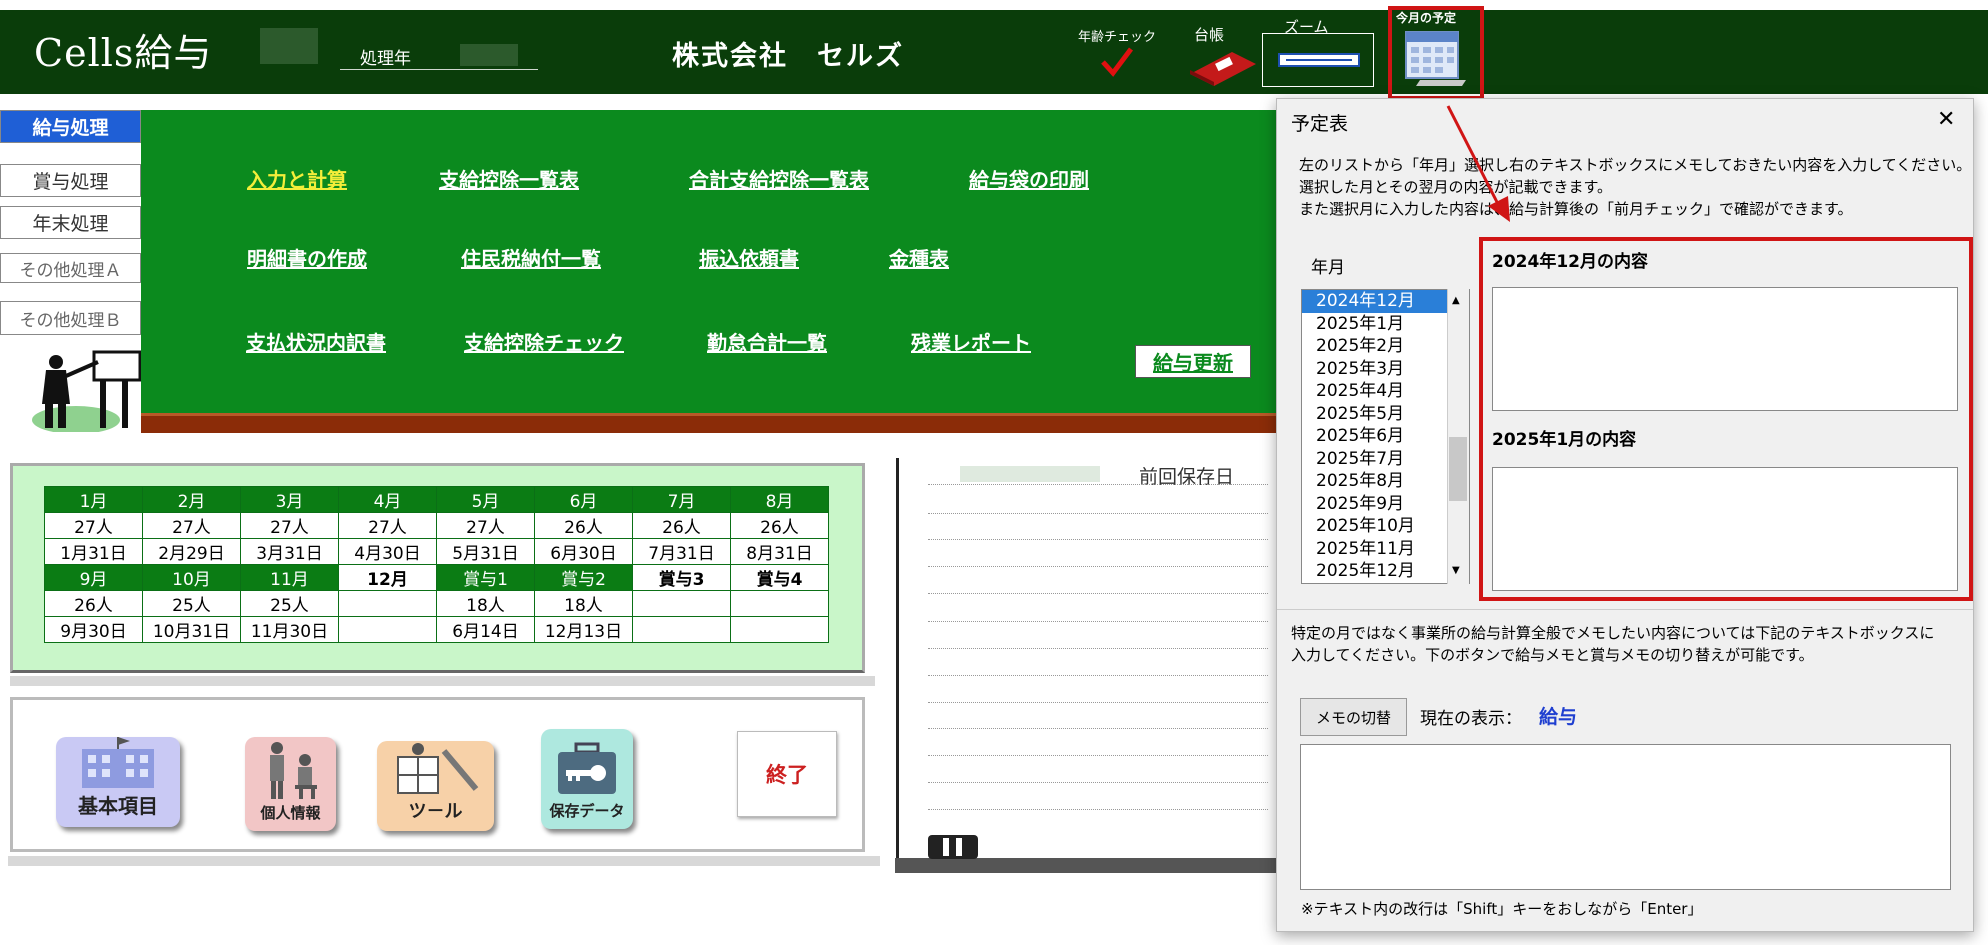 Image resolution: width=1988 pixels, height=945 pixels. Describe the element at coordinates (290, 784) in the screenshot. I see `personal-info-button: 個人情報` at that location.